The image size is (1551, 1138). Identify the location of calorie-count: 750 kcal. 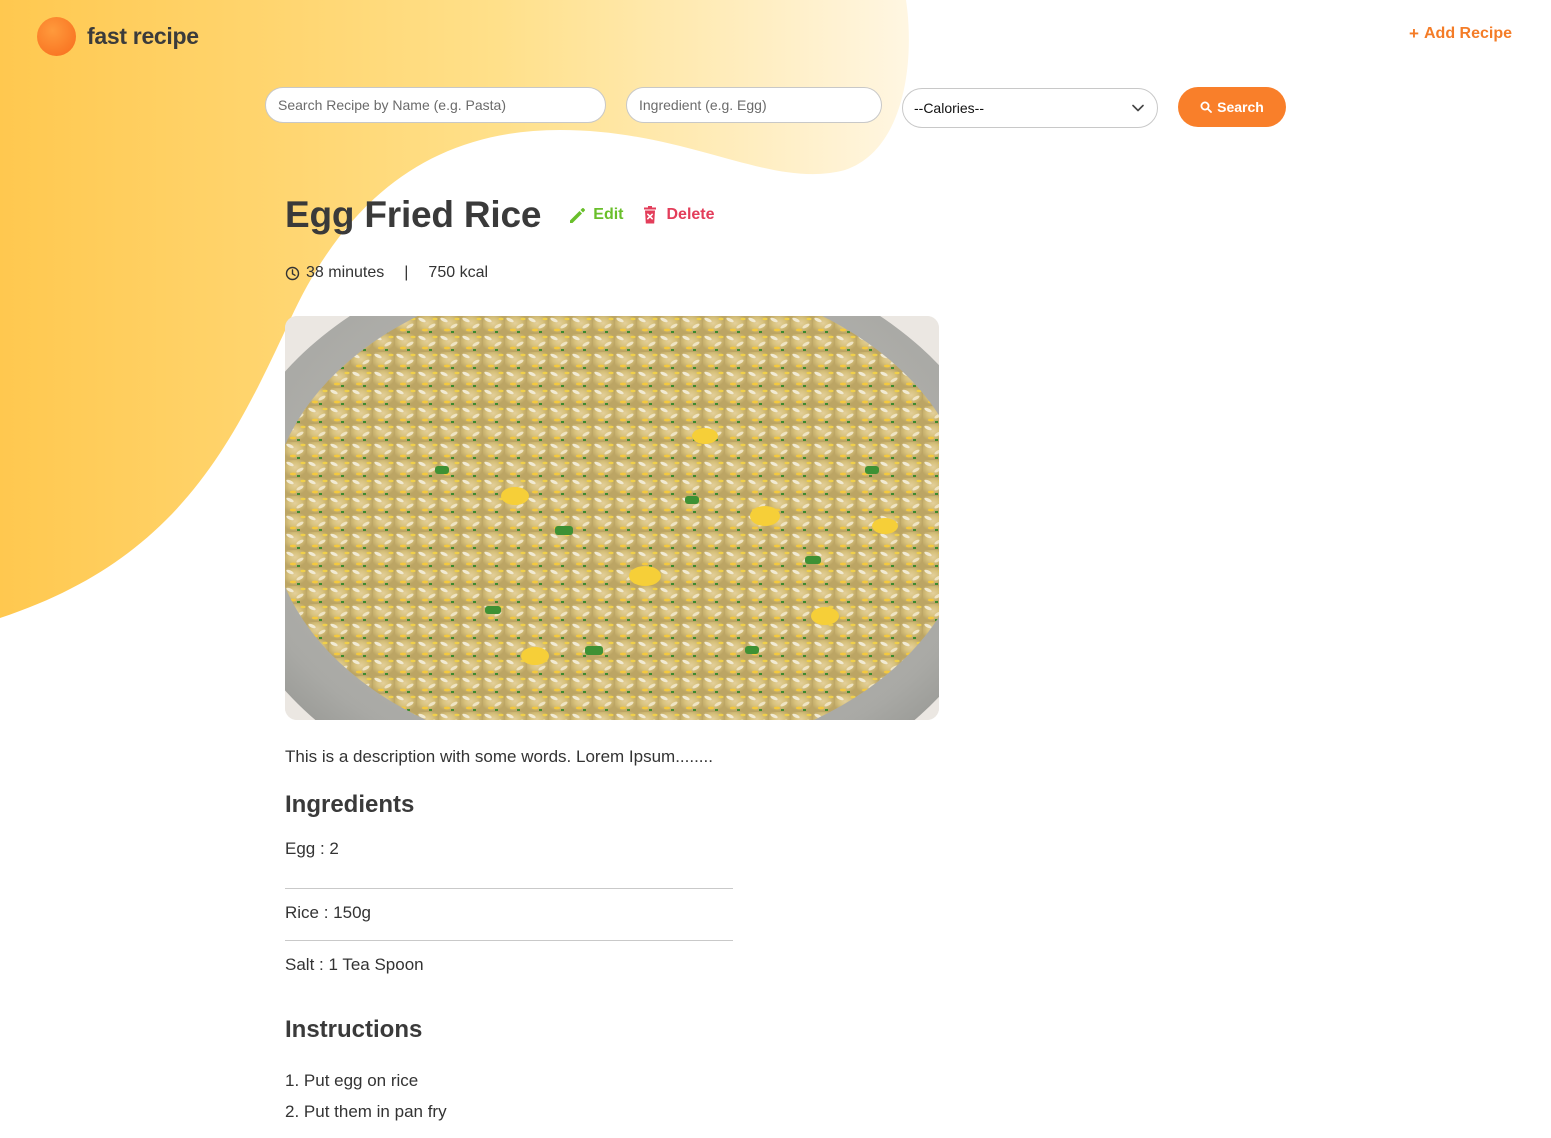
(458, 272).